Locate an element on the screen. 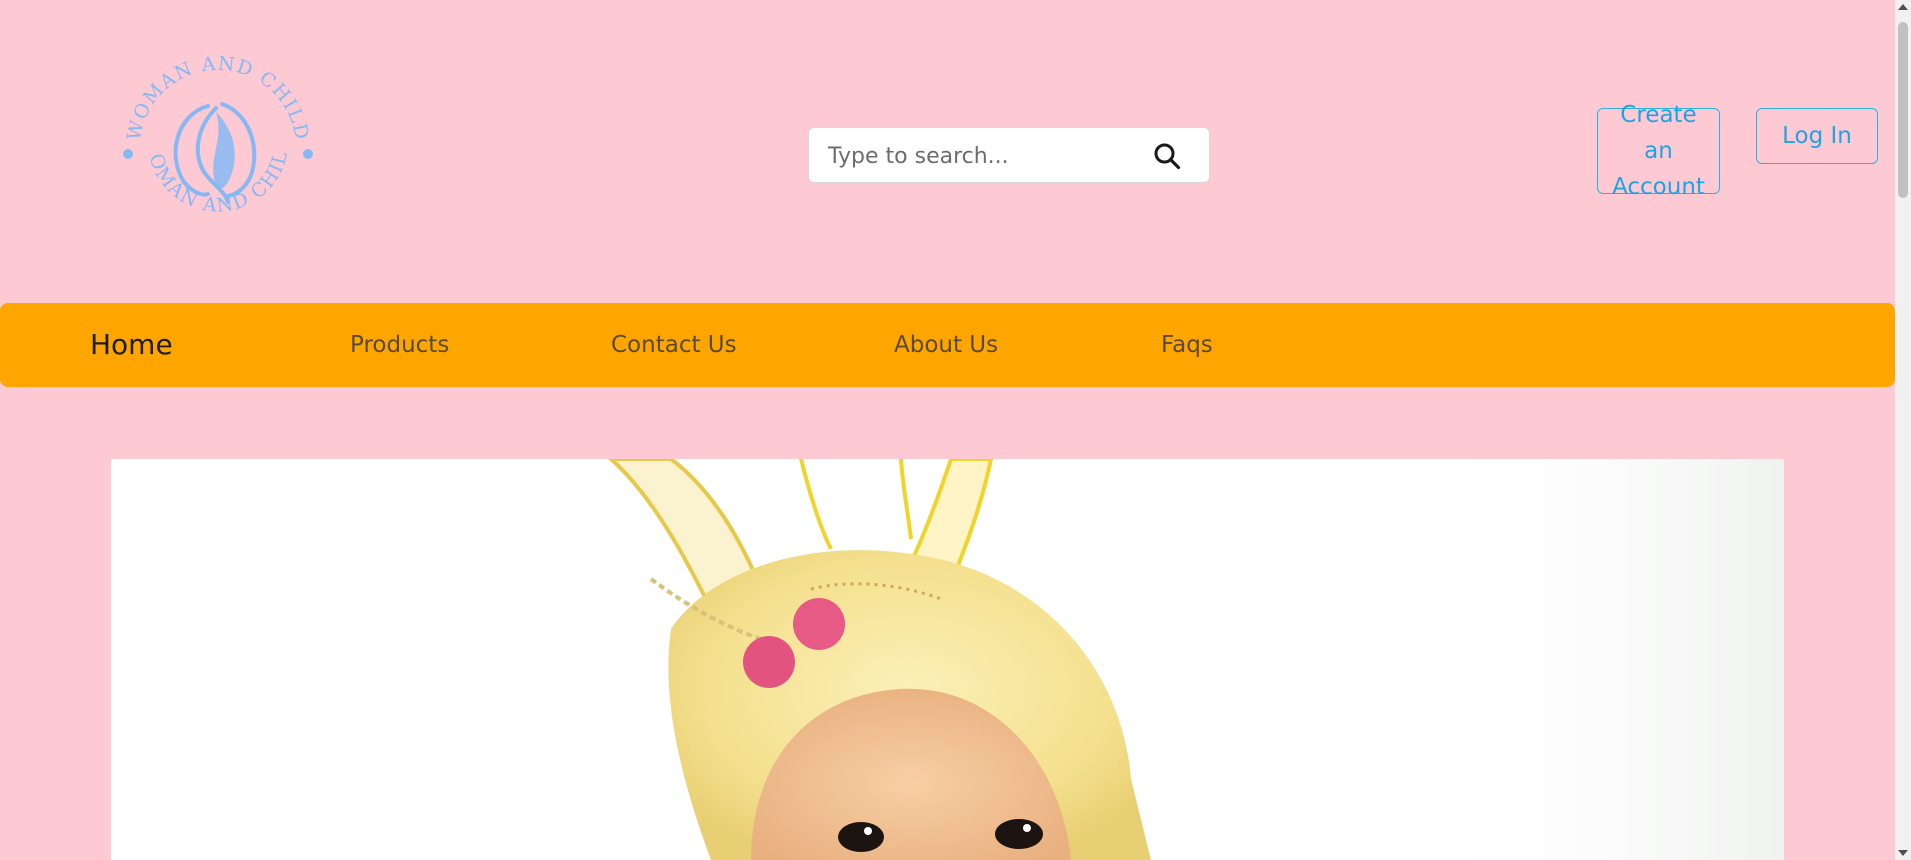 The height and width of the screenshot is (860, 1911). eye-left is located at coordinates (861, 837).